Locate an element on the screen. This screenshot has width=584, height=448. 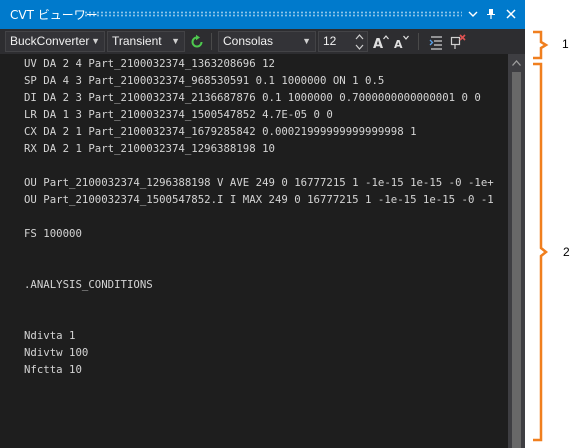
drag-grip is located at coordinates (273, 14).